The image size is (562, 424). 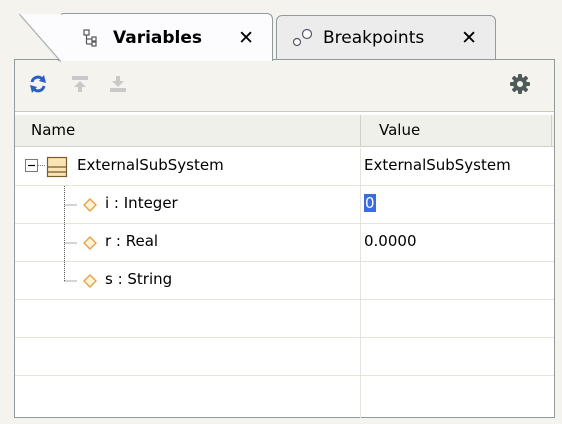 What do you see at coordinates (284, 86) in the screenshot?
I see `toolbar` at bounding box center [284, 86].